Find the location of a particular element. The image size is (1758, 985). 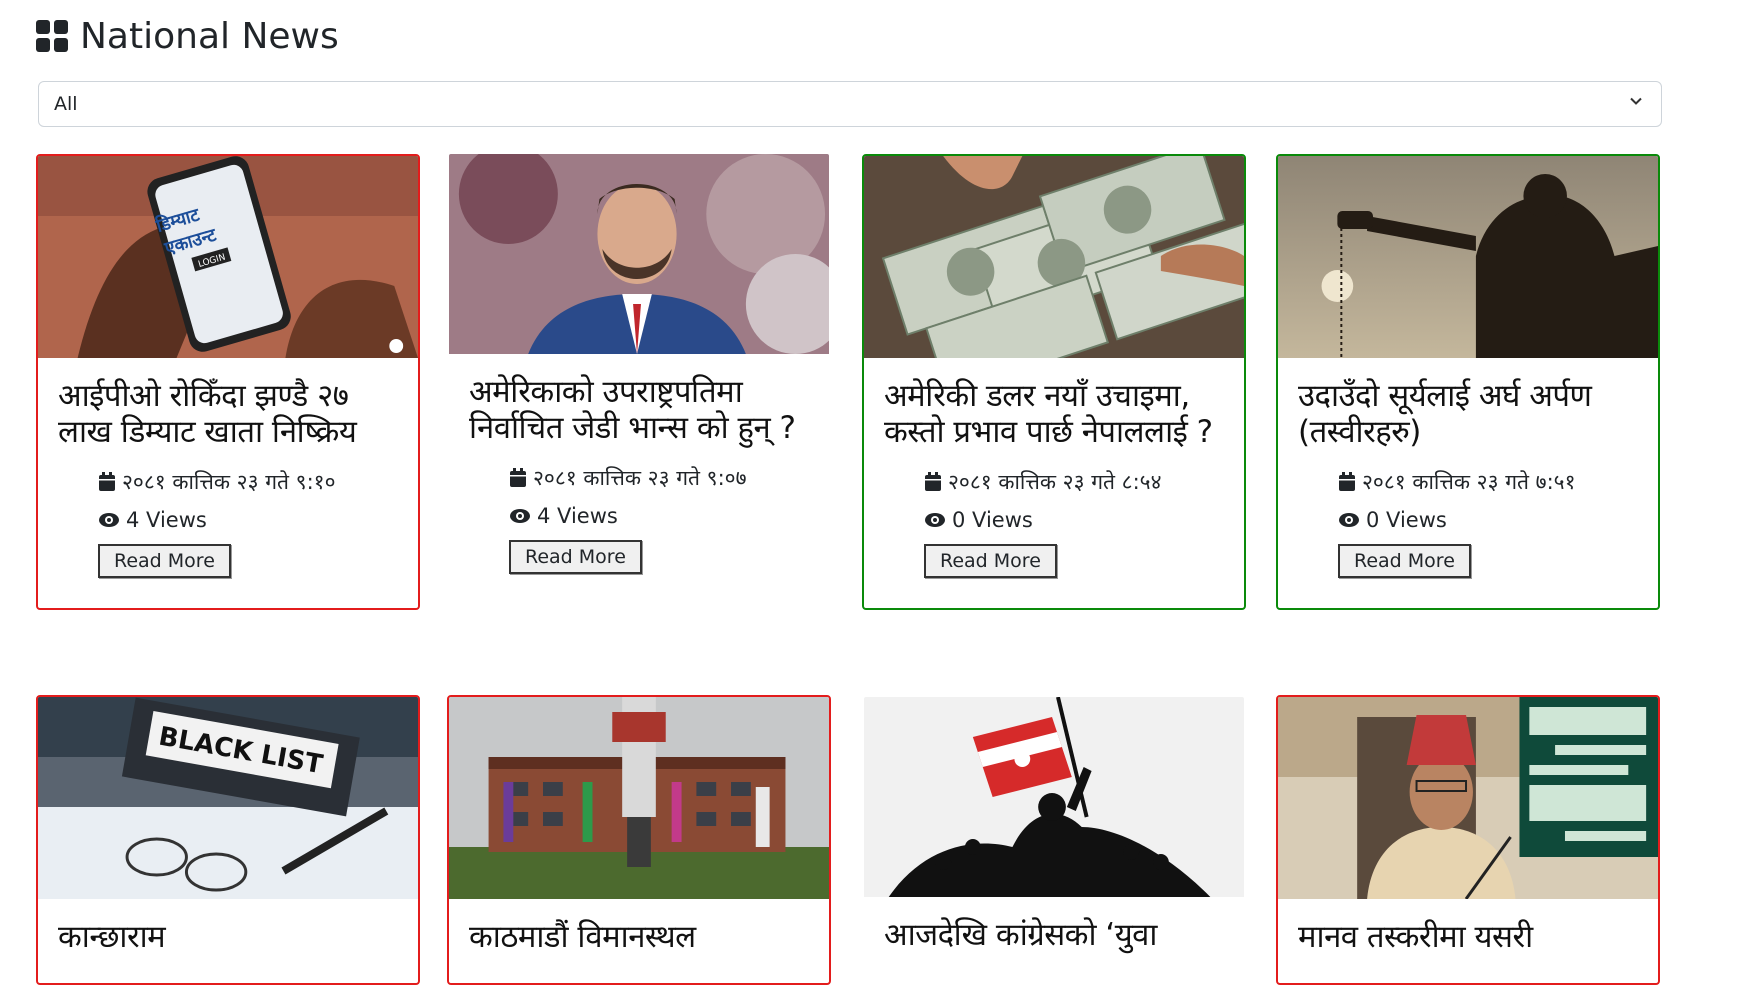

news-card: मानव तस्करीमा यसरी is located at coordinates (1468, 840).